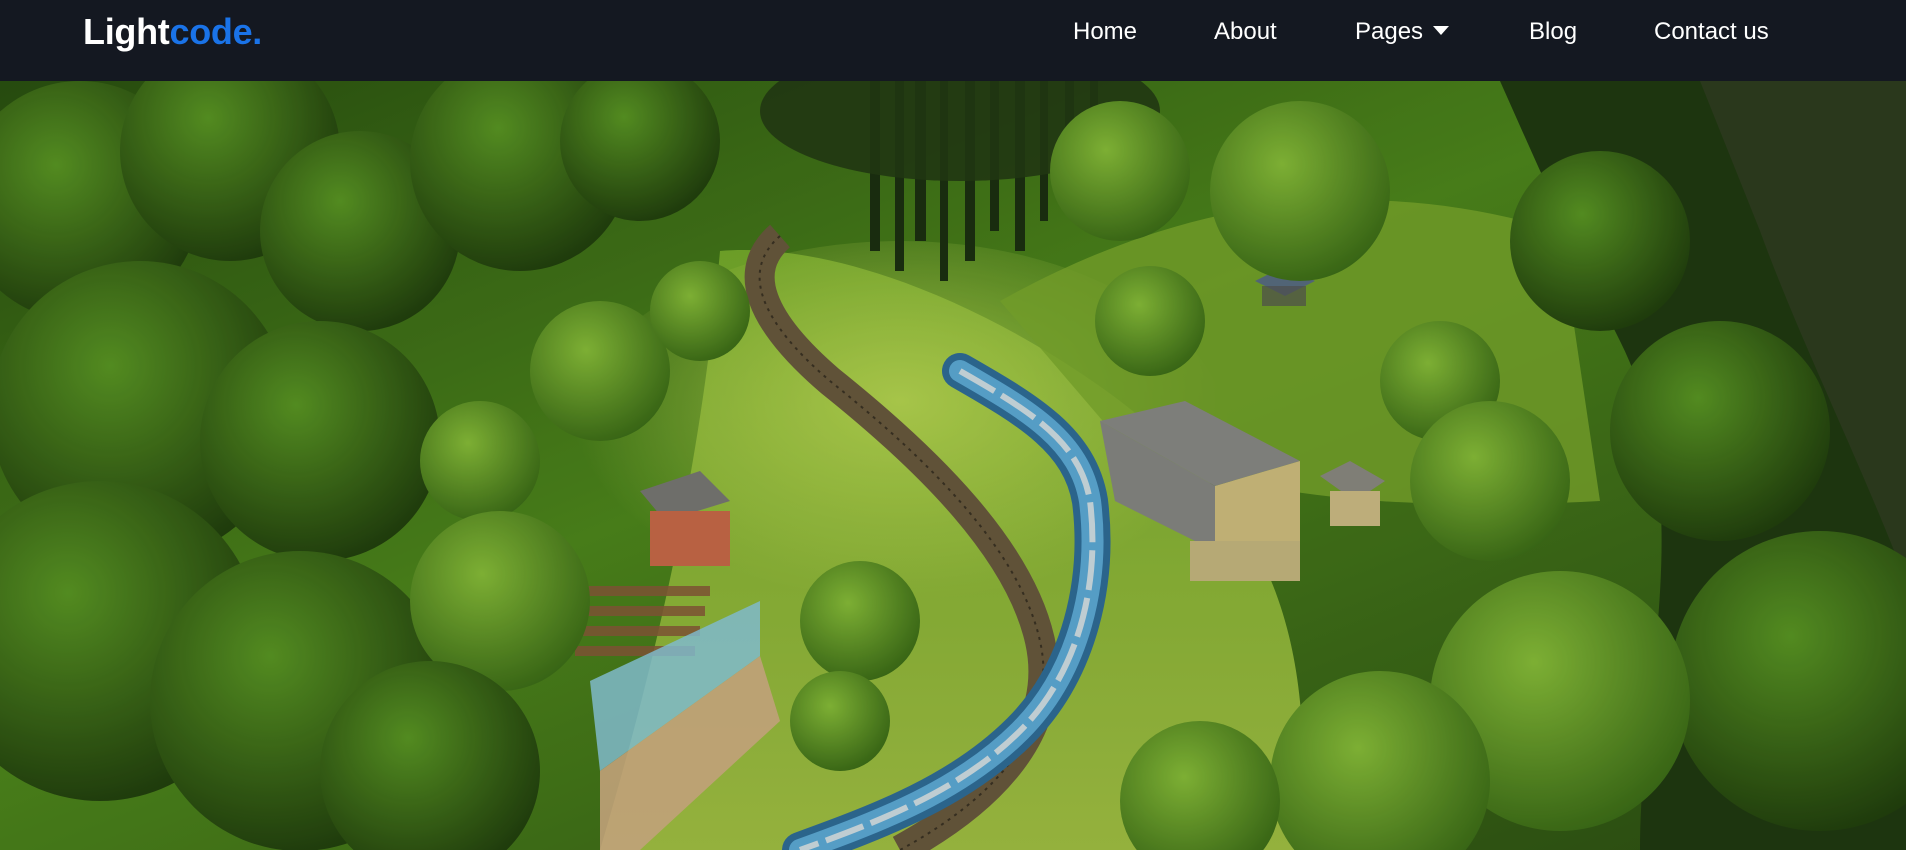  I want to click on nav-blog-link: Blog, so click(1553, 32).